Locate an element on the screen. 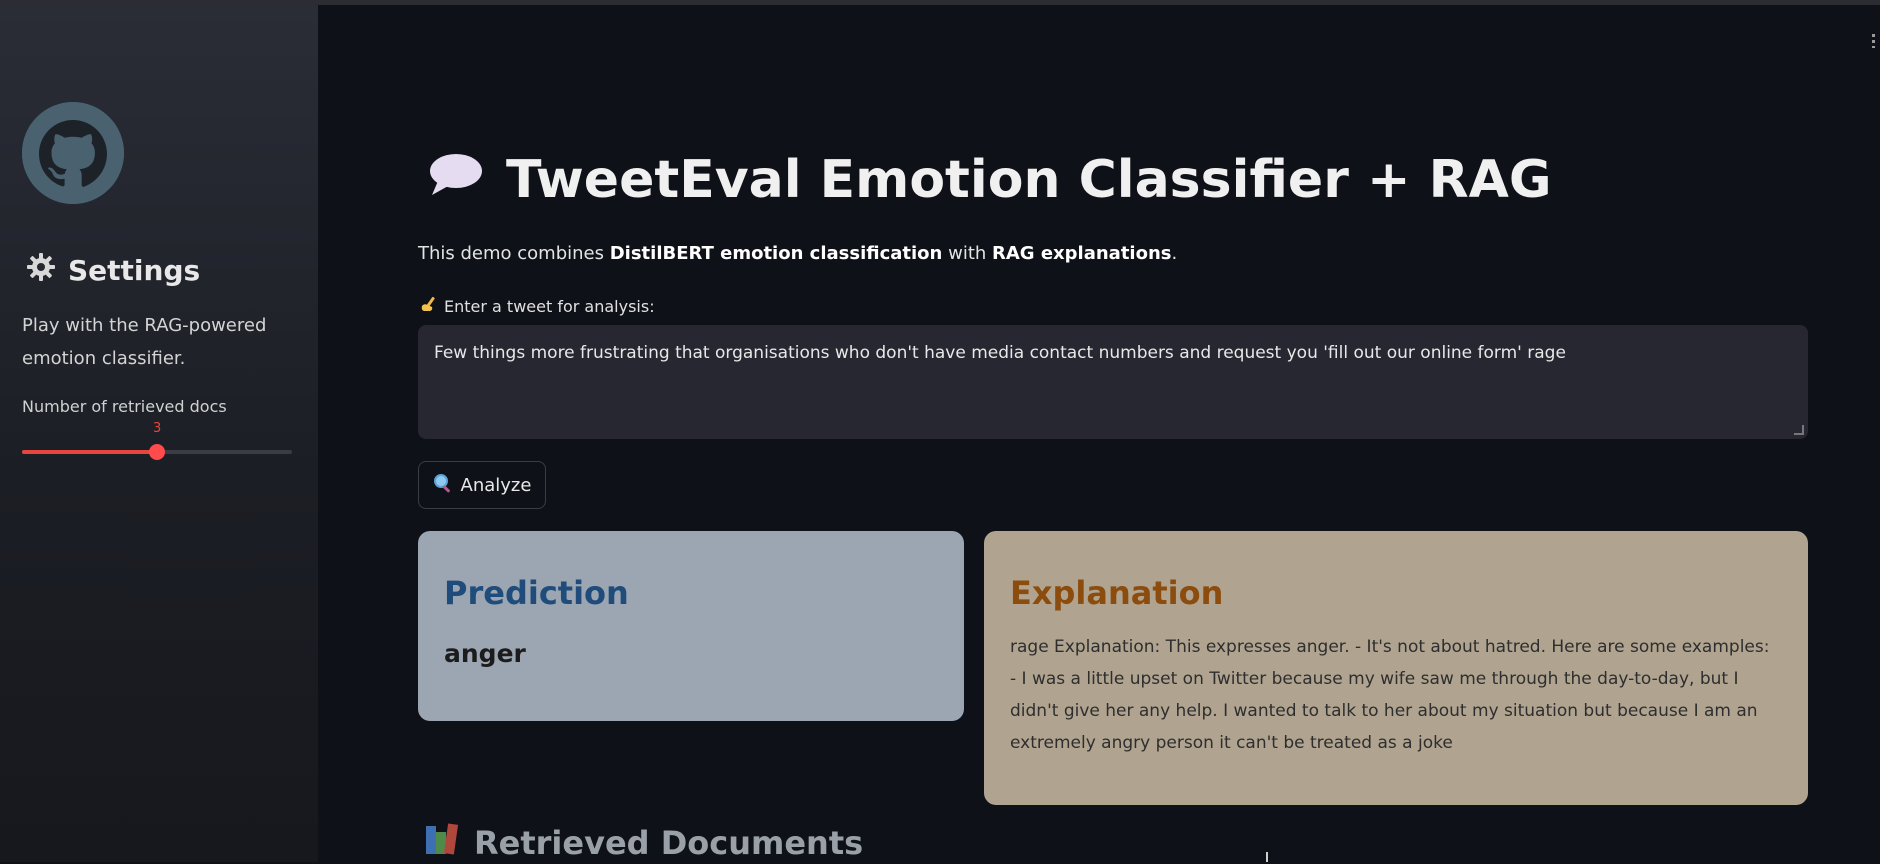  sidebar-title: Settings is located at coordinates (113, 270).